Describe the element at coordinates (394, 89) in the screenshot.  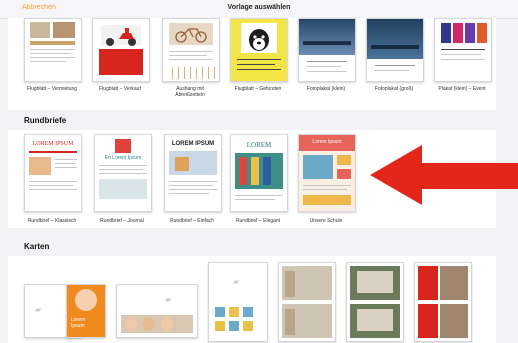
I see `template-caption: Fotoplakat (groß)` at that location.